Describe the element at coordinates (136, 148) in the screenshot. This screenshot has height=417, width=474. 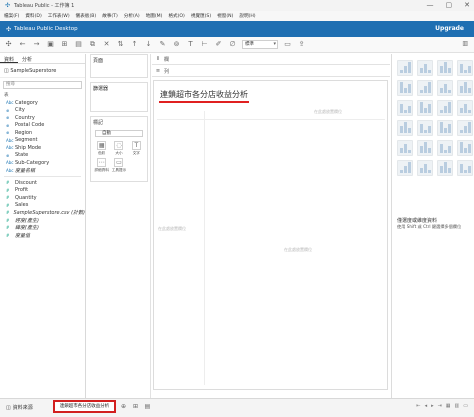
I see `text-button: T 文字` at that location.